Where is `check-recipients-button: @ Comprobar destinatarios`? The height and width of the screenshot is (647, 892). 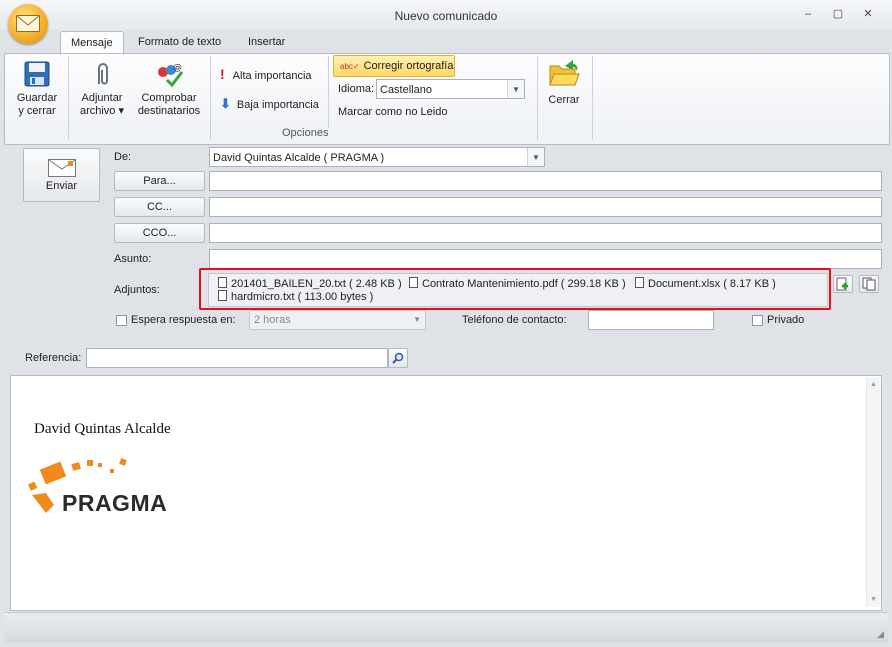 check-recipients-button: @ Comprobar destinatarios is located at coordinates (169, 89).